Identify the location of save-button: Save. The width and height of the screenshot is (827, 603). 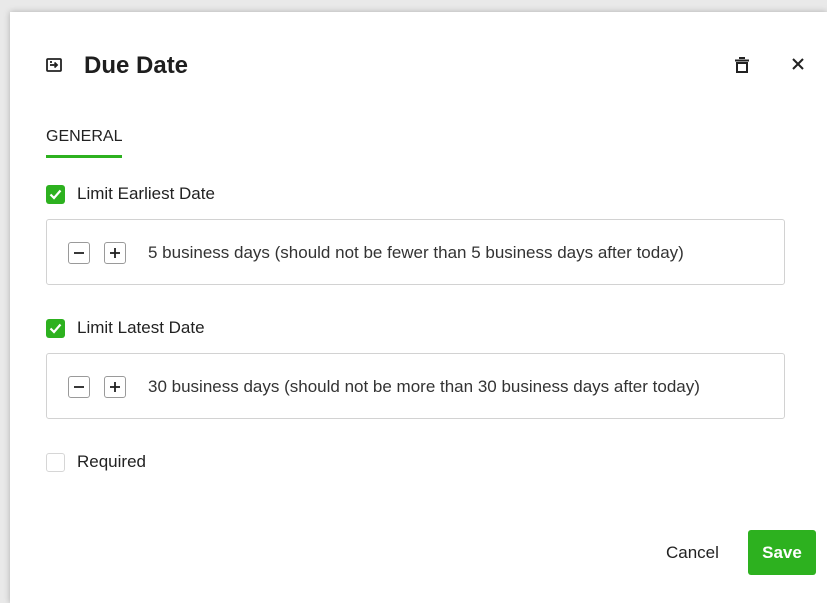
(782, 552).